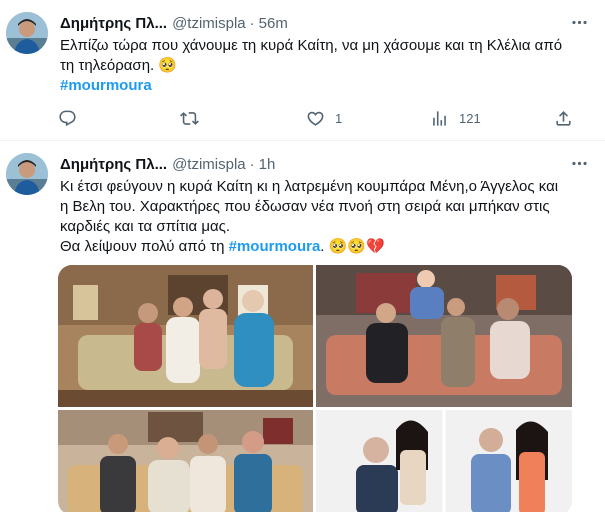 The height and width of the screenshot is (512, 605). What do you see at coordinates (455, 118) in the screenshot?
I see `views-button: 121` at bounding box center [455, 118].